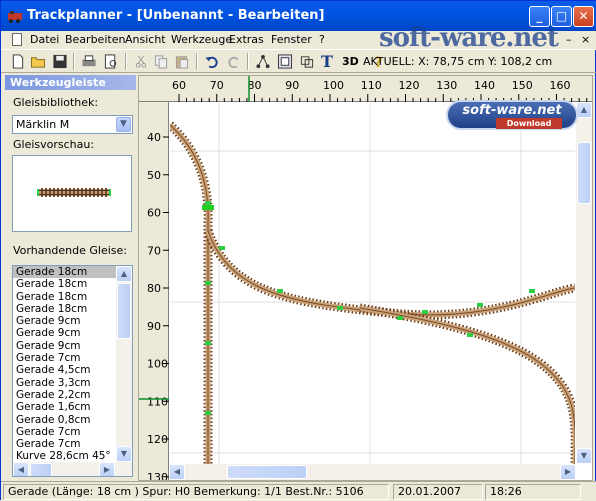 This screenshot has width=596, height=501. I want to click on track-list-item: Kurve 28,6cm 45°, so click(65, 456).